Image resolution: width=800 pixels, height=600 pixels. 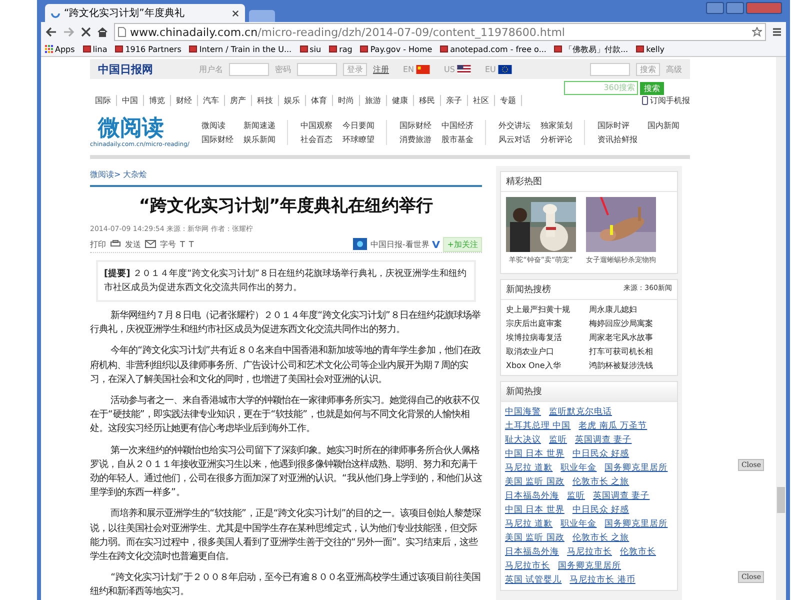 What do you see at coordinates (211, 100) in the screenshot?
I see `nav-link: 汽车` at bounding box center [211, 100].